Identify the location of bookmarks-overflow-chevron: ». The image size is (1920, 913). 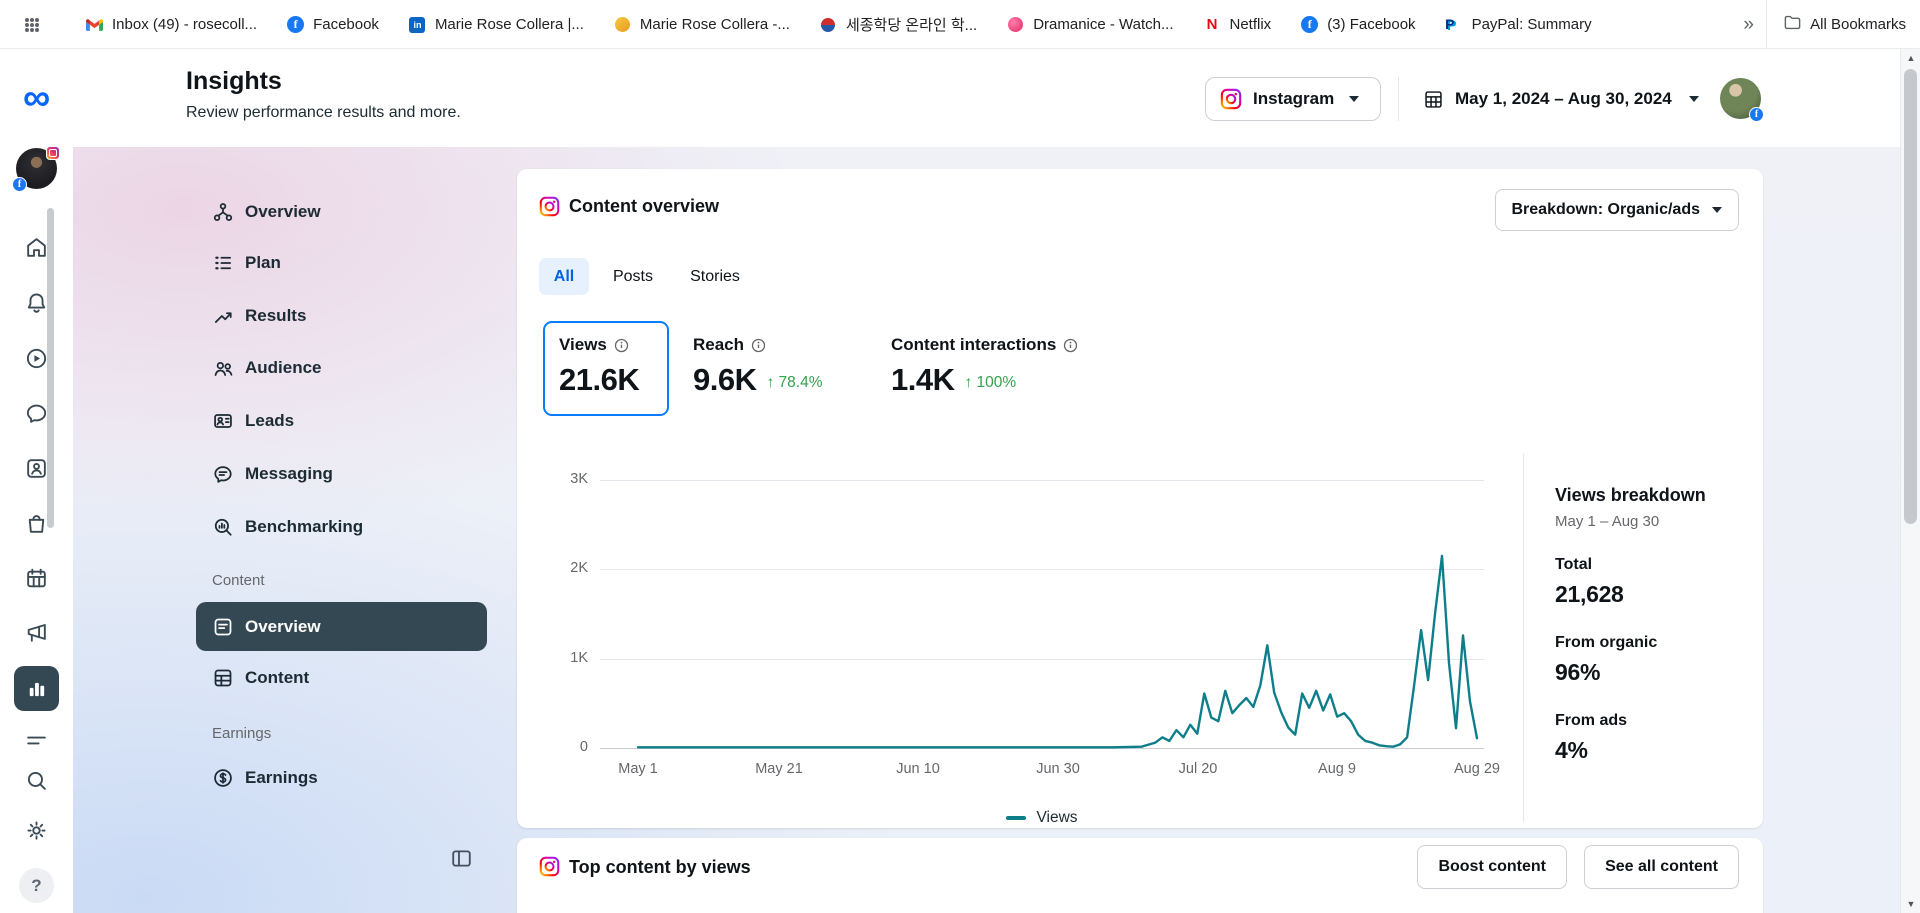
(1748, 24).